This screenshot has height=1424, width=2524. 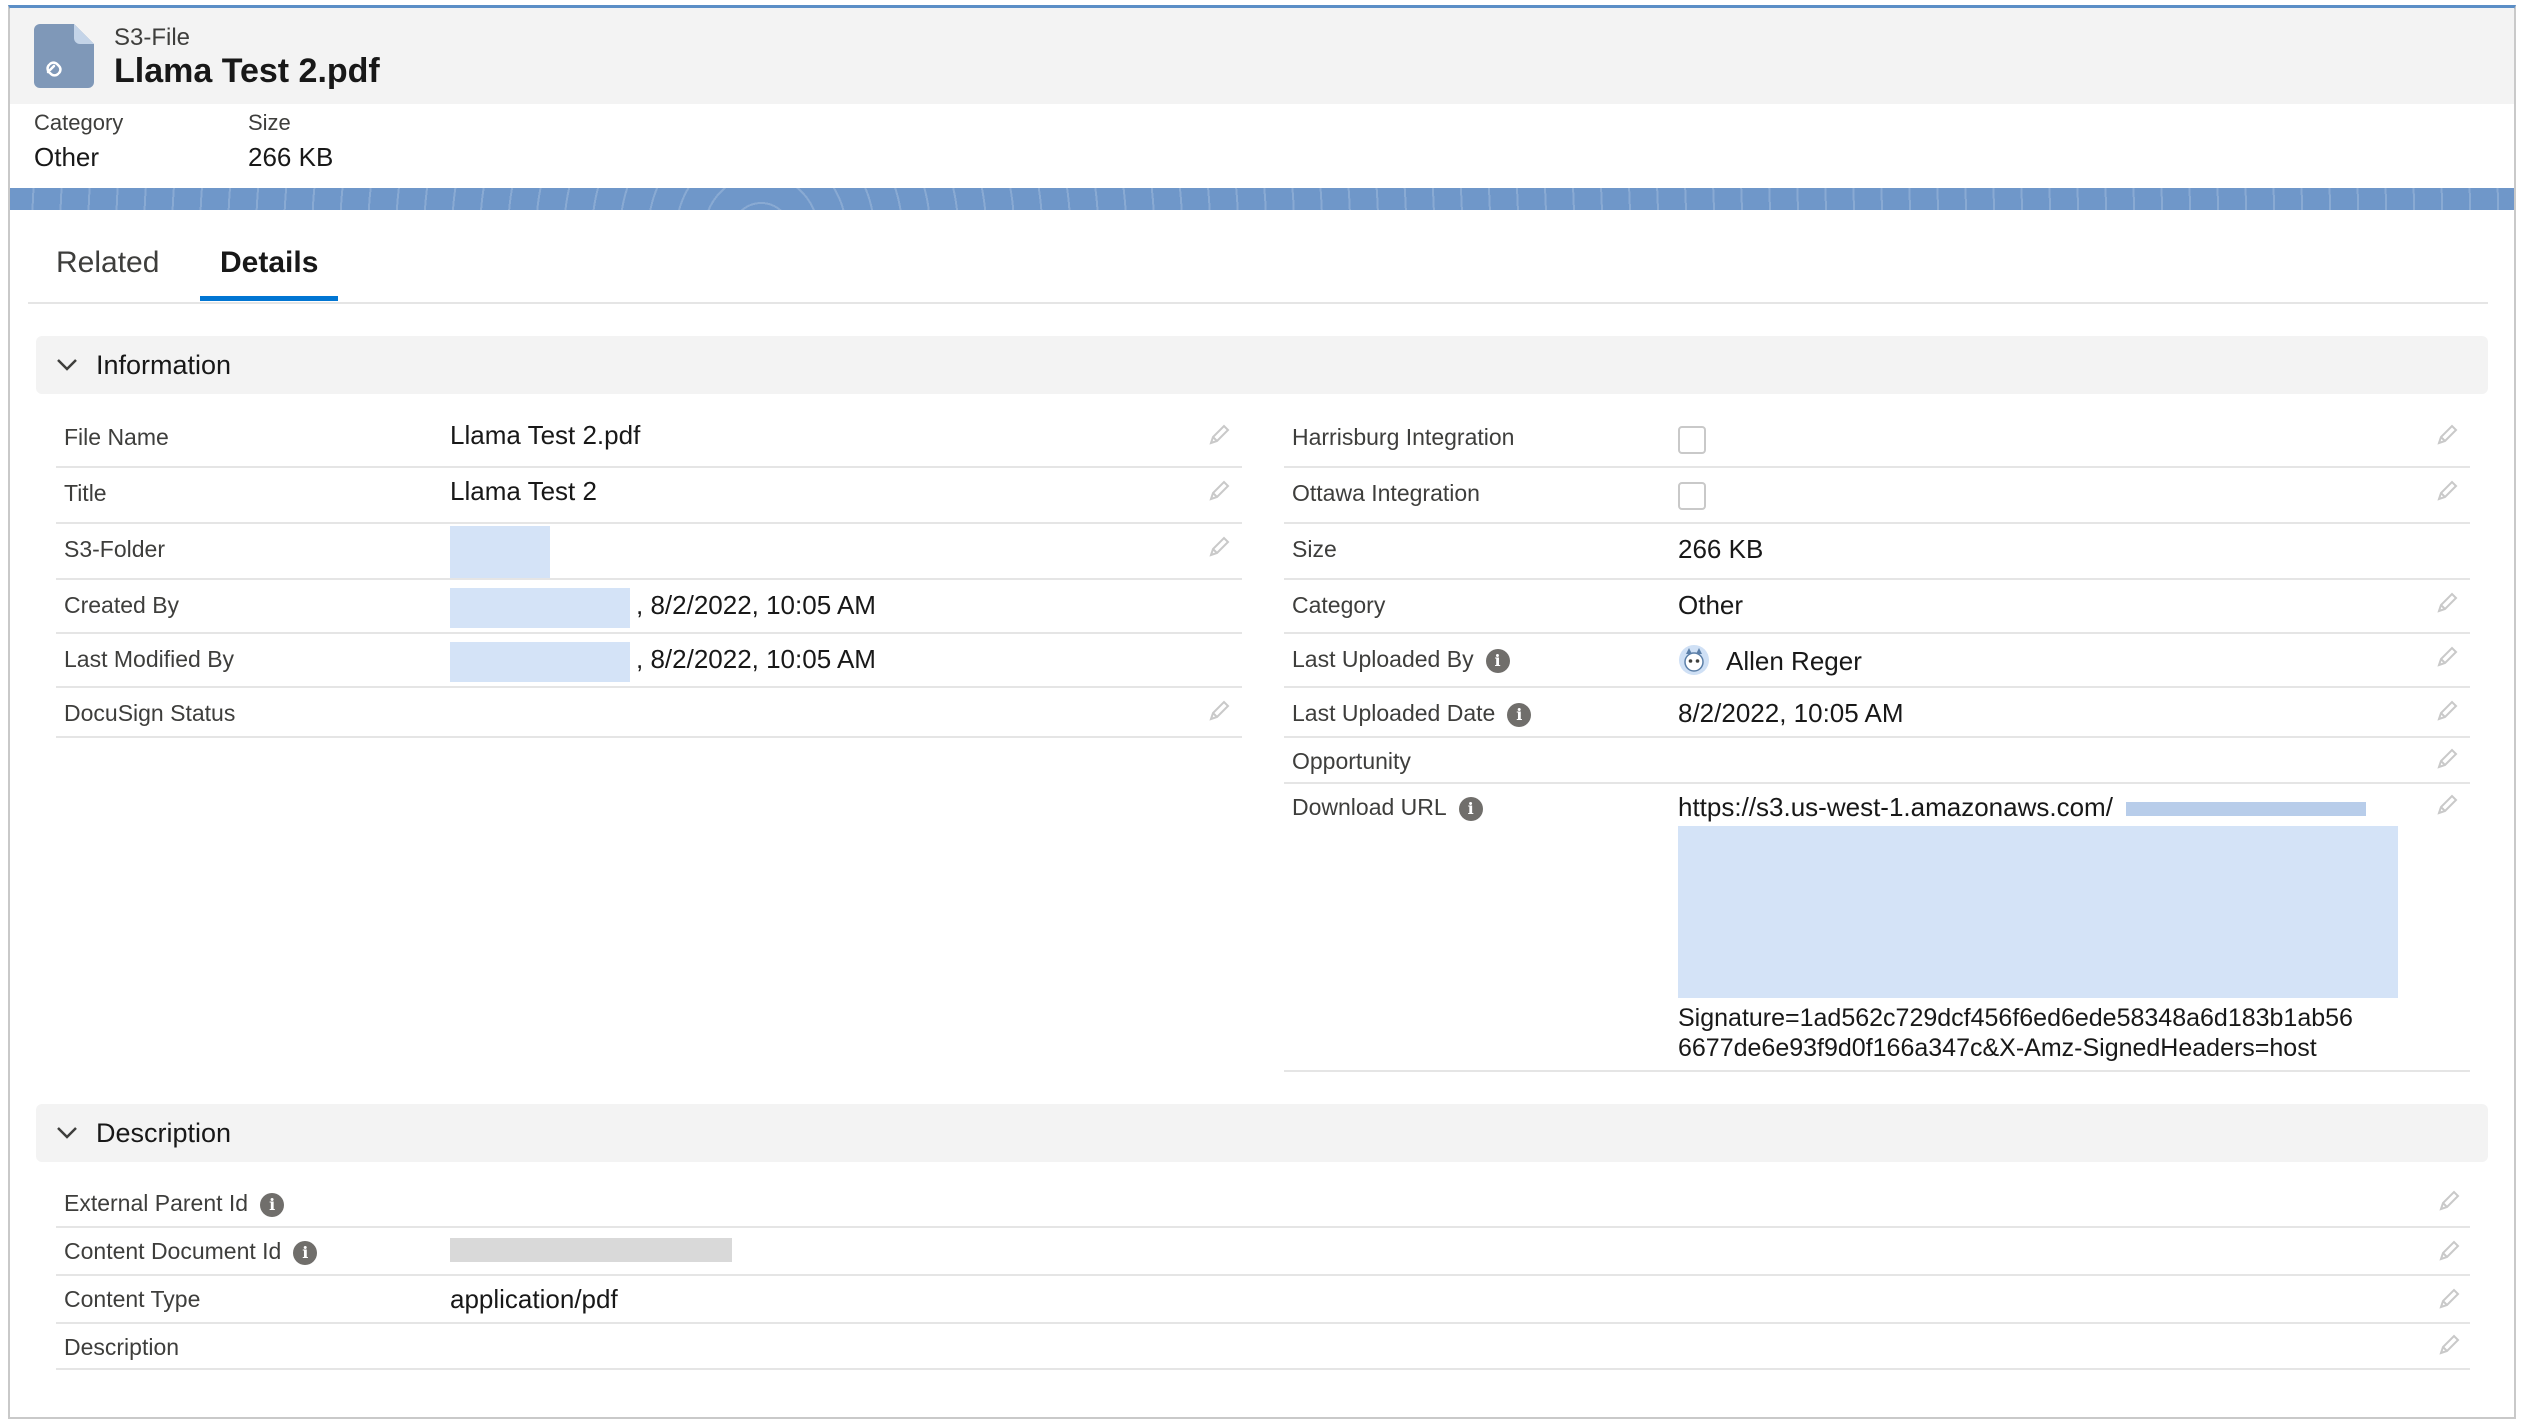 I want to click on field-description: Description, so click(x=1263, y=1347).